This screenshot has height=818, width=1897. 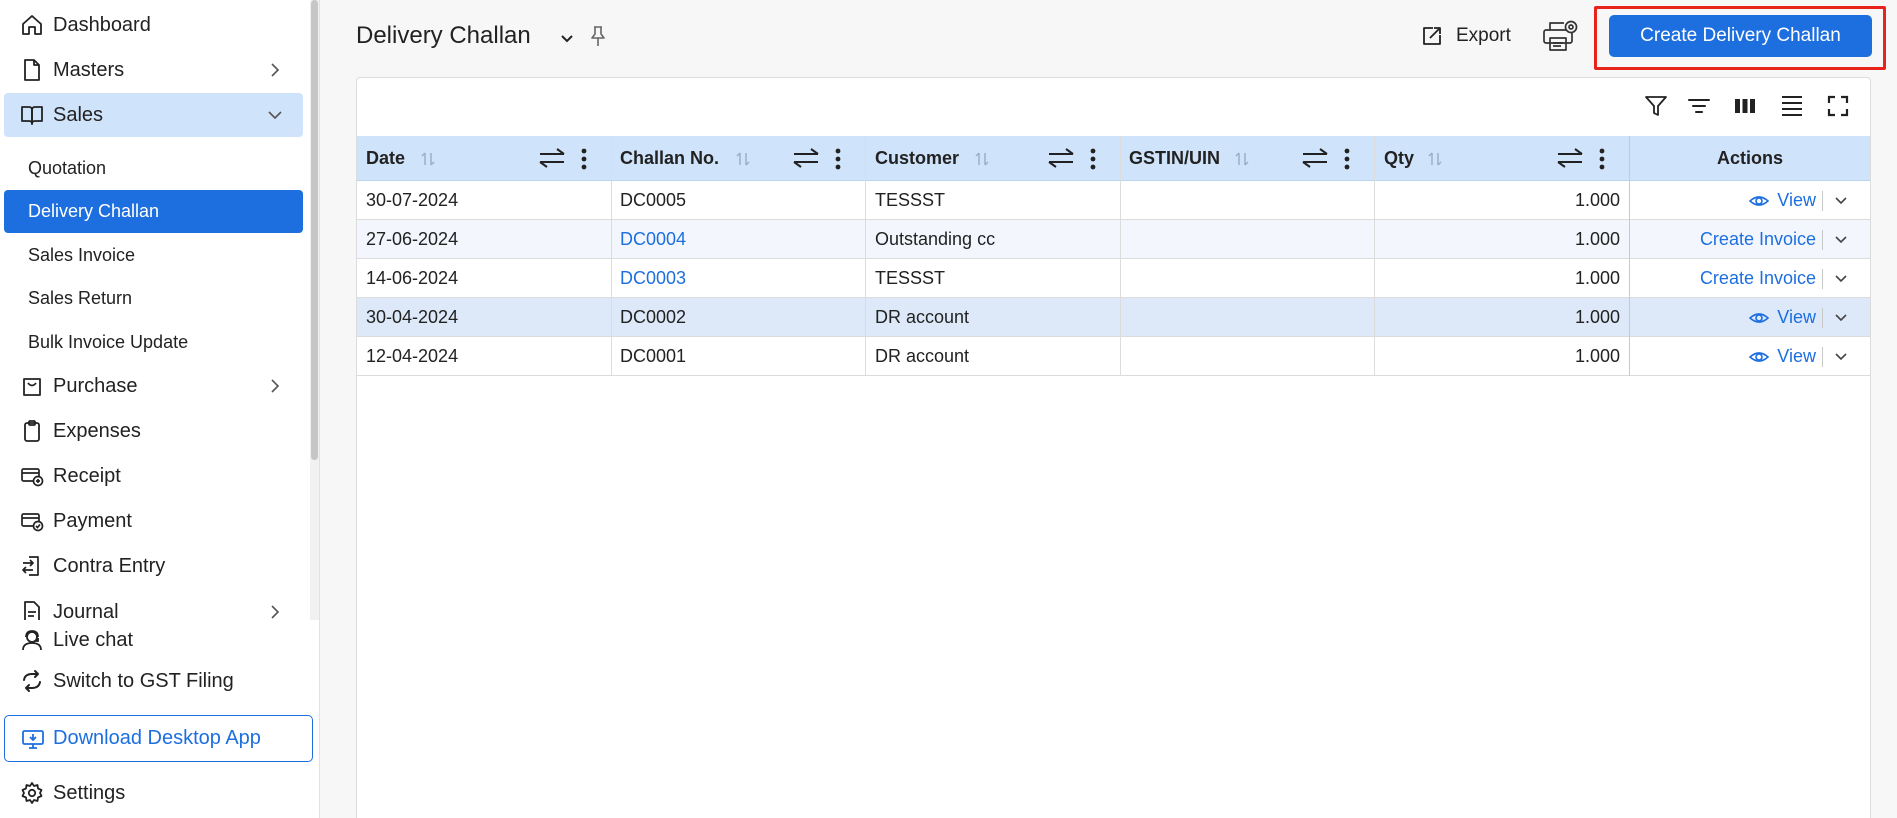 What do you see at coordinates (412, 200) in the screenshot?
I see `cell-date: 30-07-2024` at bounding box center [412, 200].